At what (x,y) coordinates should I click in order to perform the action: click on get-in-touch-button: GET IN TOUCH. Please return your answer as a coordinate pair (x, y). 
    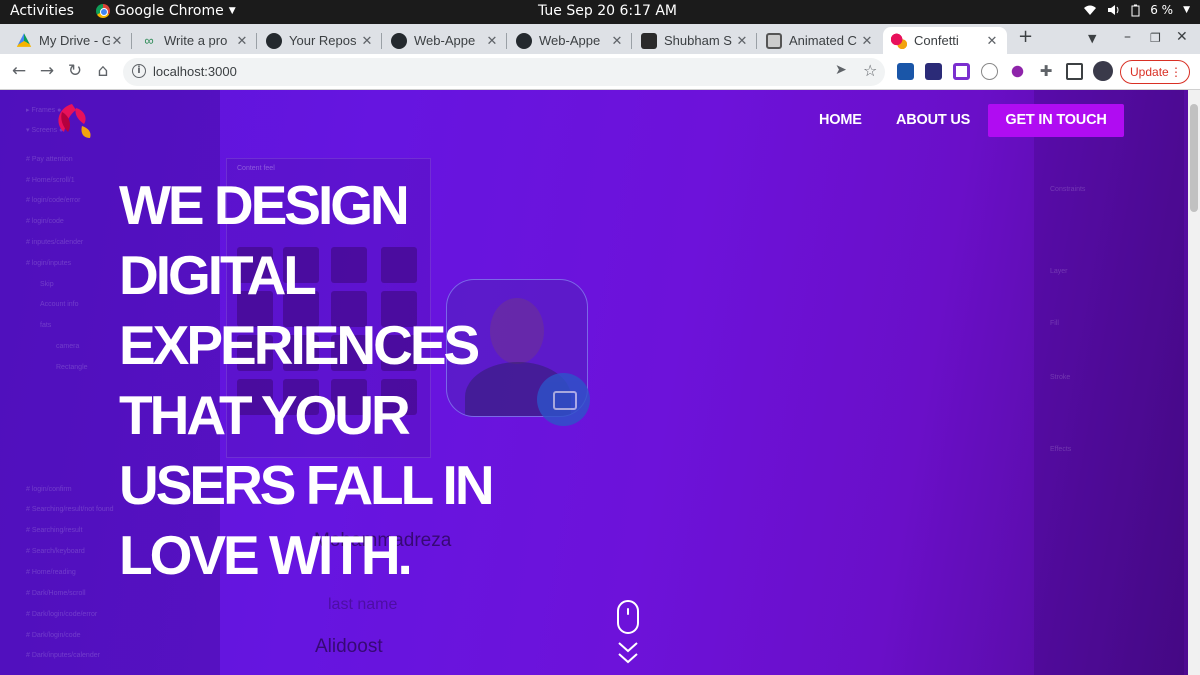
    Looking at the image, I should click on (1056, 120).